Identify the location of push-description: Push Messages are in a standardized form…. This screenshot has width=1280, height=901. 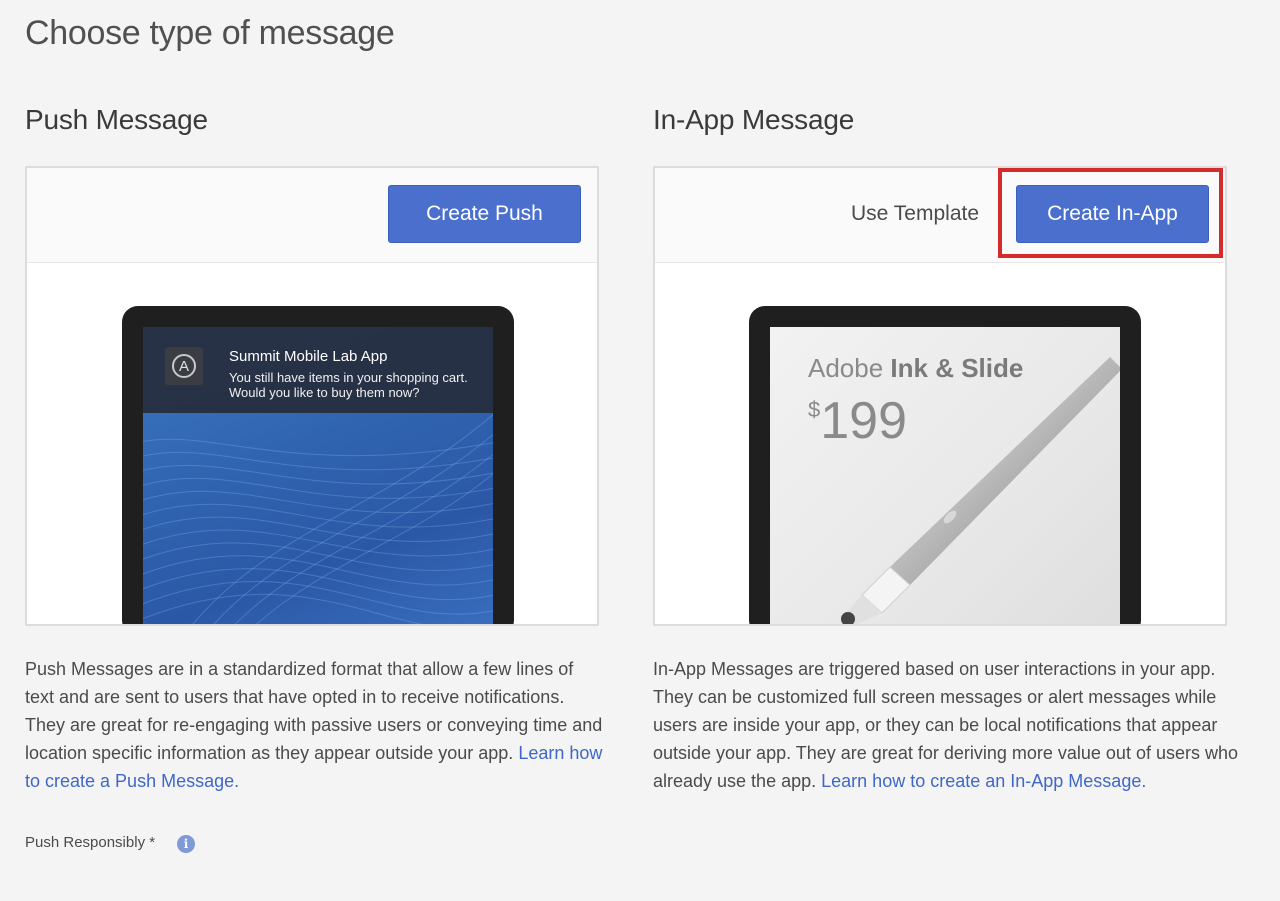
(314, 711).